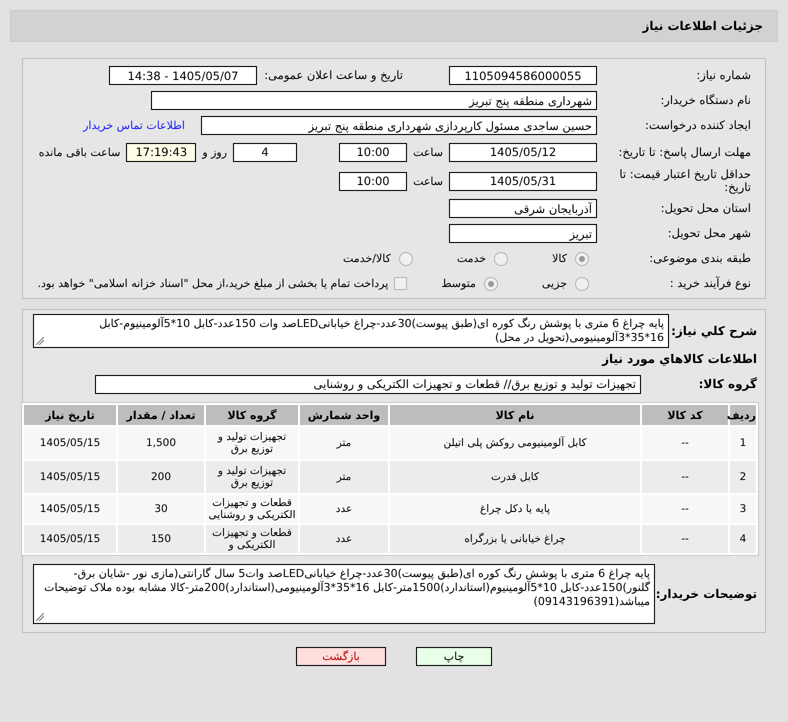 The image size is (788, 722). Describe the element at coordinates (344, 594) in the screenshot. I see `buyer-notes-field: پایه چراغ 6 متری با پوشش رنگ کوره ای(طبق پیوست)30عدد-چراغ خیابانیLEDصد وات5 سال گارانتی(مازی نور -شایان برق-گلنور)150عدد-کابل 10*5آلومینیوم(استاندارد)1500متر-کابل 16*35*3آلومینیومی(استاندارد)200متر-کالا مشابه بوده ملاک توضیحات میباشد(09143196391)` at that location.